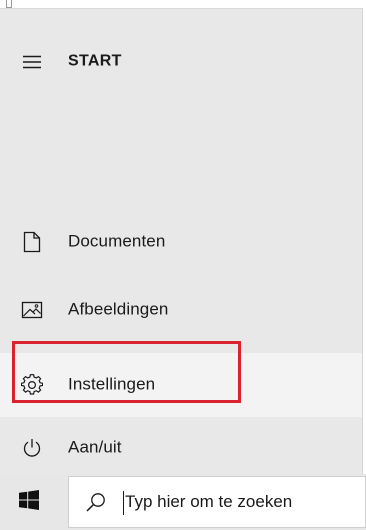 This screenshot has height=530, width=366. What do you see at coordinates (32, 385) in the screenshot?
I see `gear-icon` at bounding box center [32, 385].